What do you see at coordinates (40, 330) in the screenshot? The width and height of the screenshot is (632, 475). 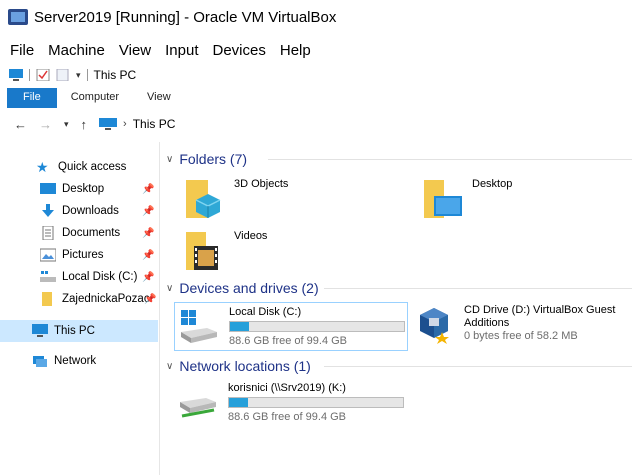 I see `this-pc-icon` at bounding box center [40, 330].